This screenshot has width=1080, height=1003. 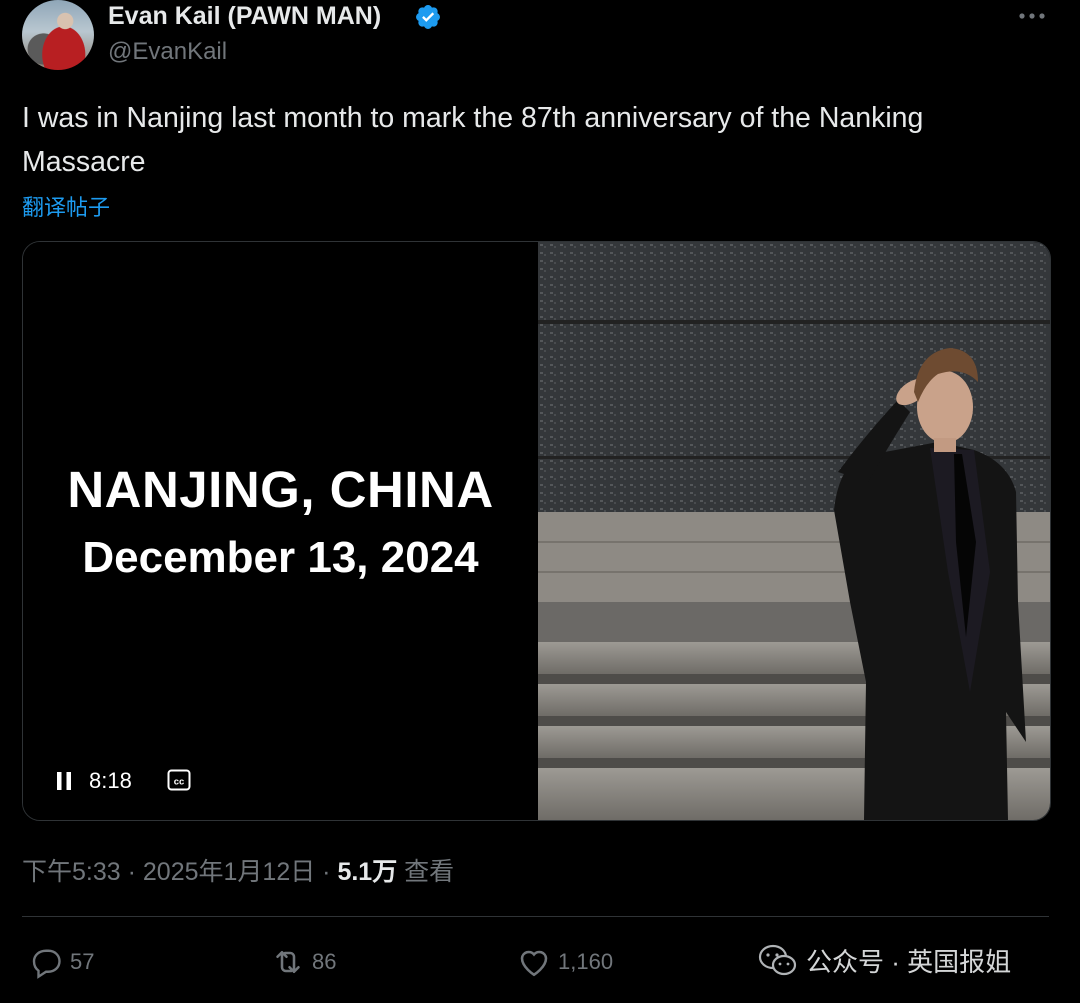 What do you see at coordinates (64, 781) in the screenshot?
I see `pause-icon` at bounding box center [64, 781].